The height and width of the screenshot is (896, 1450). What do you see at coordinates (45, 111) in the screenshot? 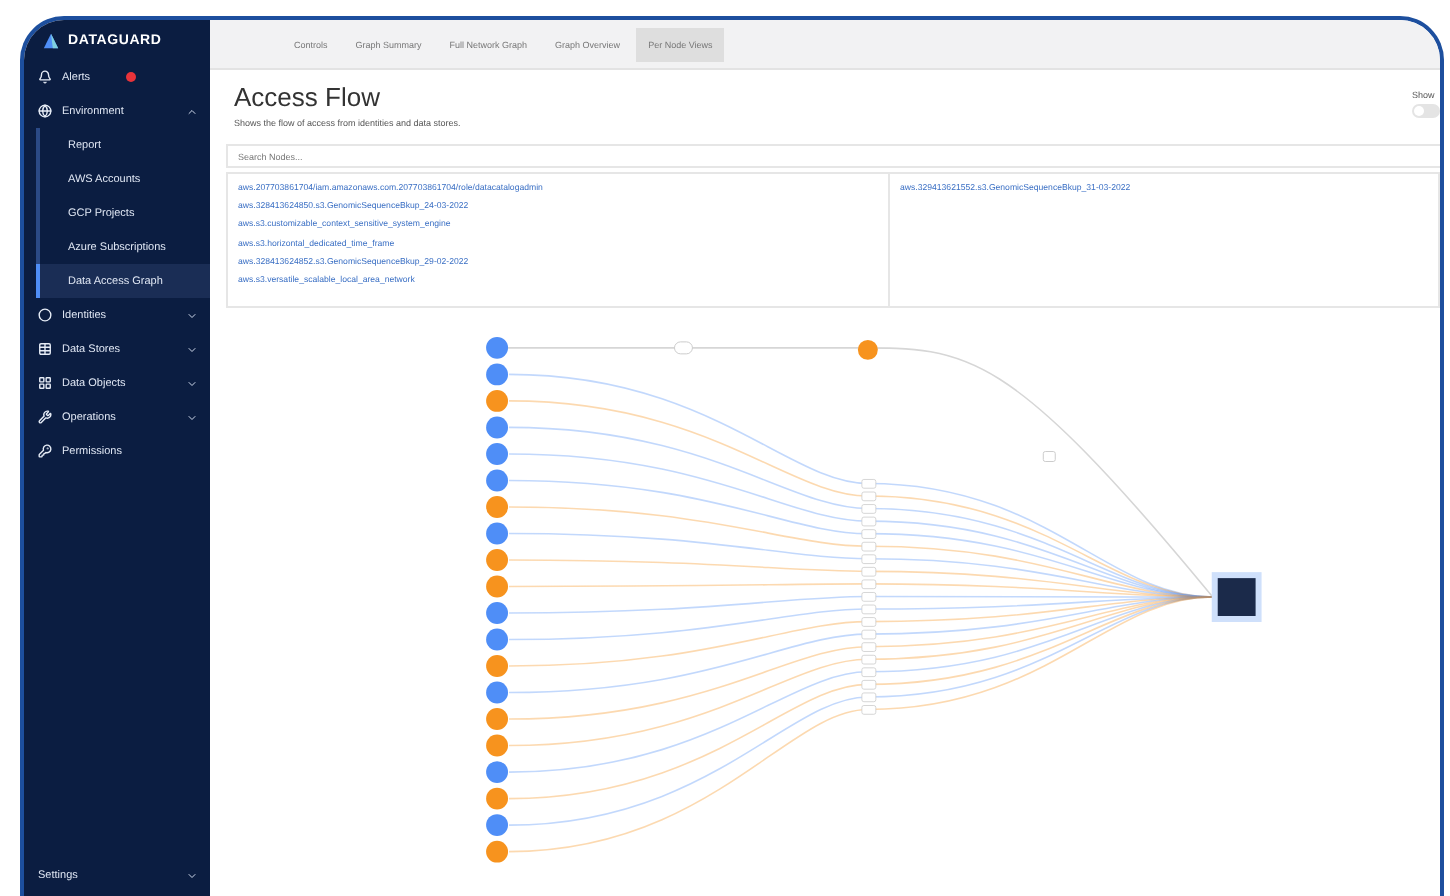
I see `globe-icon` at bounding box center [45, 111].